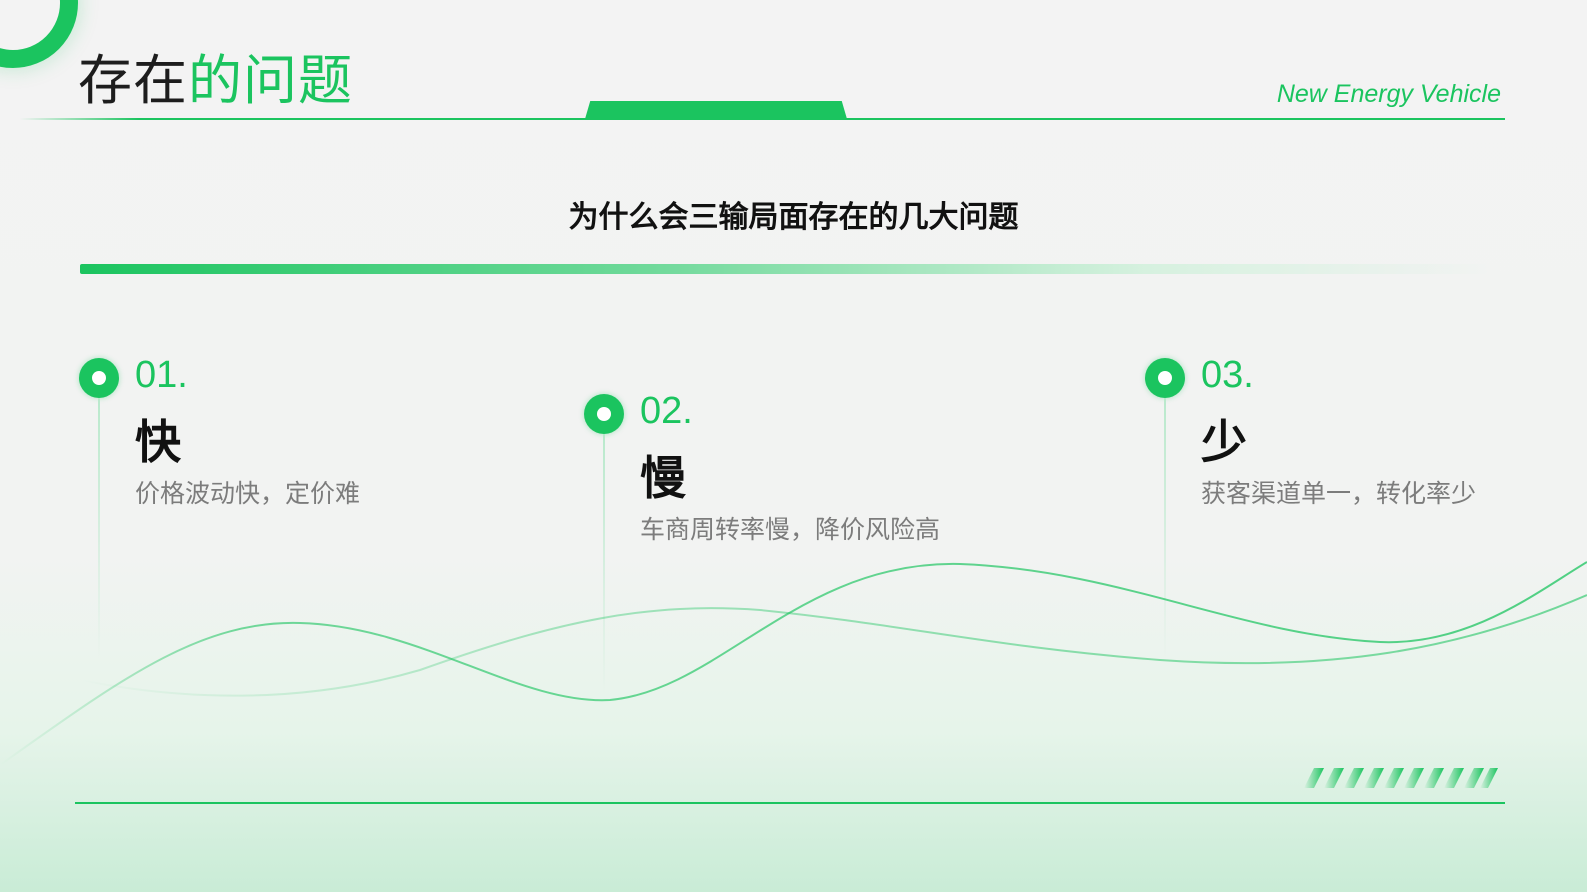  What do you see at coordinates (1339, 493) in the screenshot?
I see `point-description: 获客渠道单一，转化率少` at bounding box center [1339, 493].